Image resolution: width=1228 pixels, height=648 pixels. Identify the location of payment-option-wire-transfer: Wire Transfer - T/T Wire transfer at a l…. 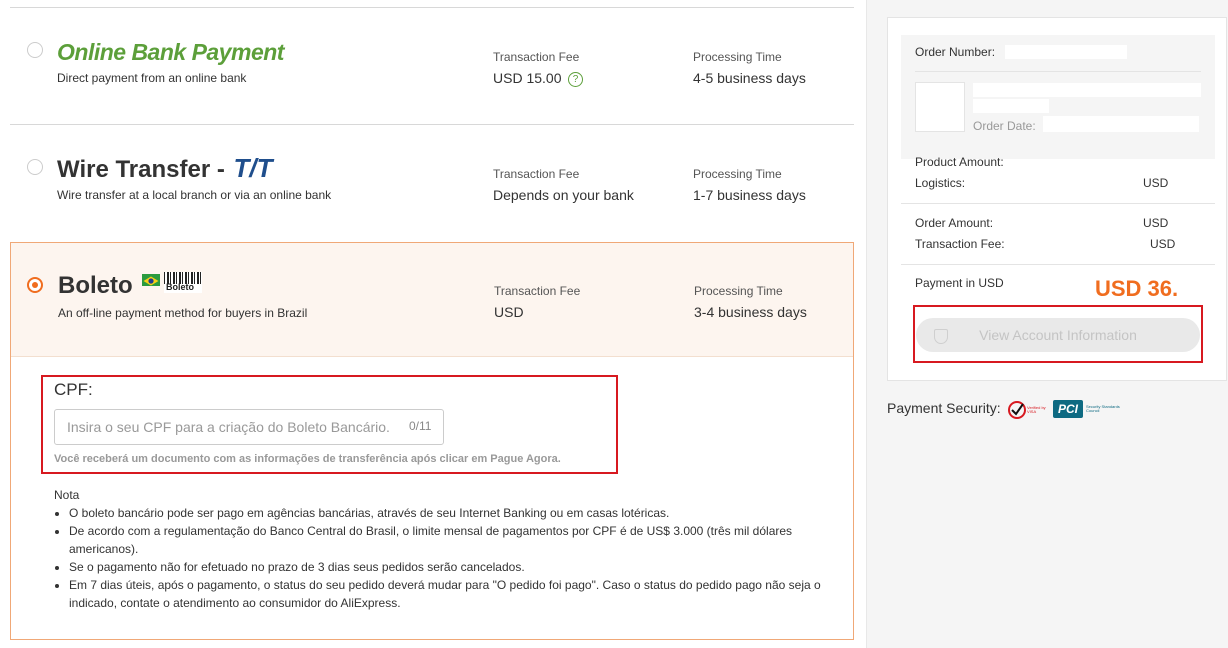
(432, 183).